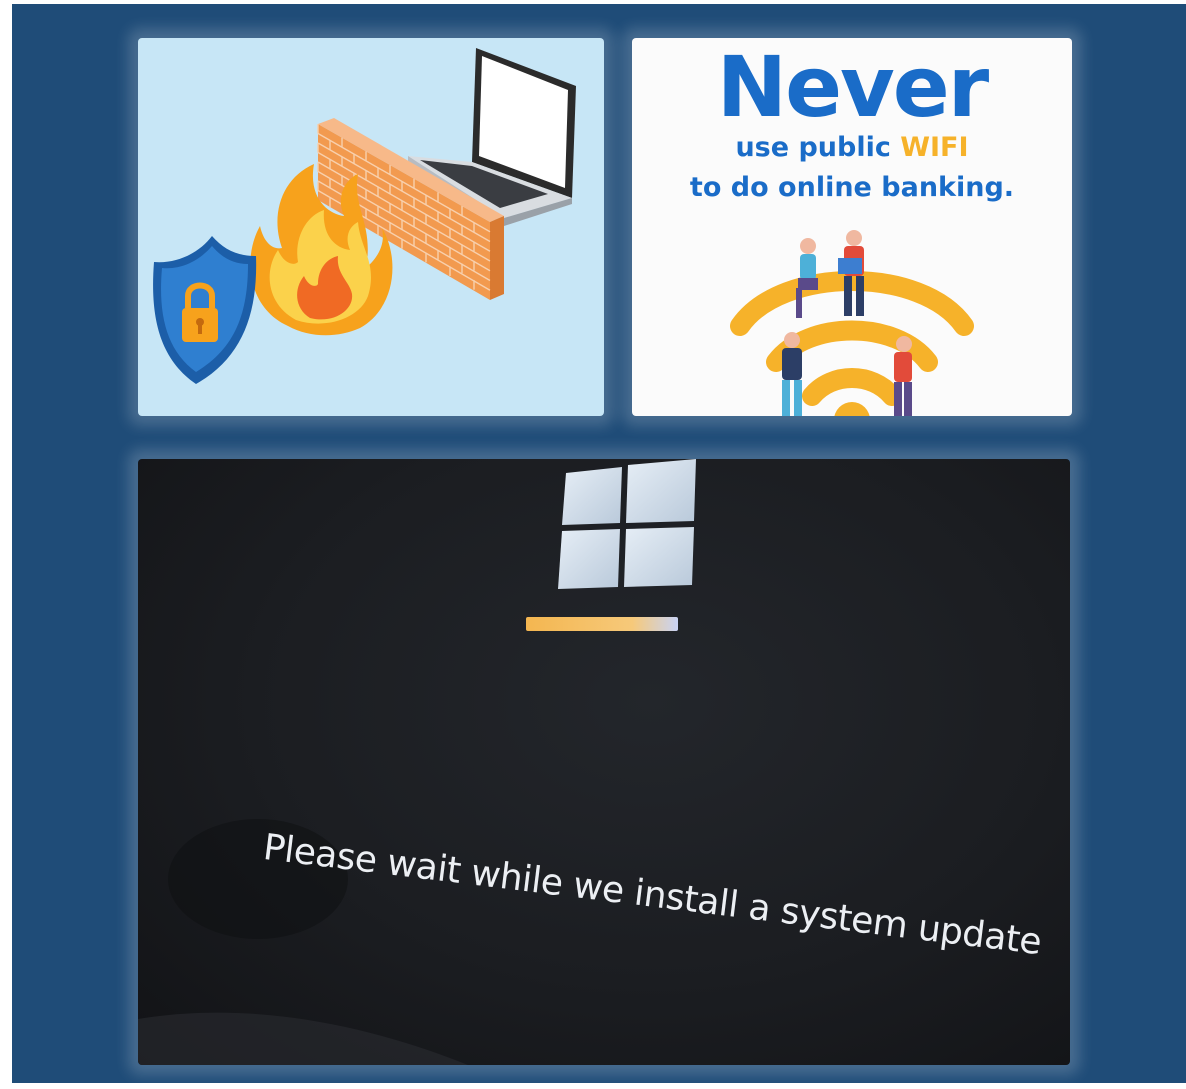 The height and width of the screenshot is (1089, 1186). I want to click on warning-wifi-highlight: WIFI, so click(934, 147).